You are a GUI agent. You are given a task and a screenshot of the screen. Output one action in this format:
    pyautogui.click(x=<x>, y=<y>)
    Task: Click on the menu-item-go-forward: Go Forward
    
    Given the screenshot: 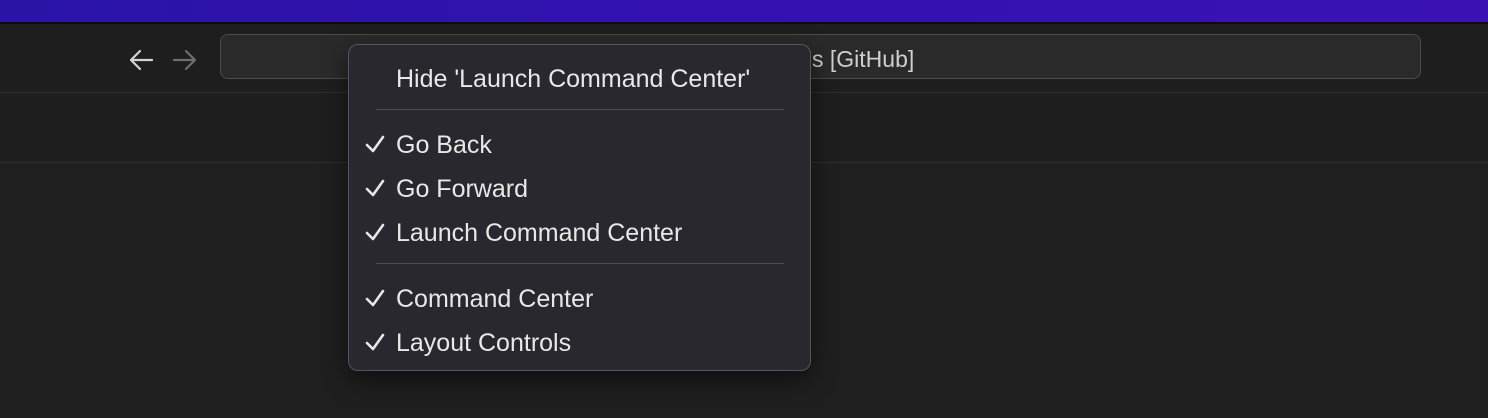 What is the action you would take?
    pyautogui.click(x=579, y=188)
    